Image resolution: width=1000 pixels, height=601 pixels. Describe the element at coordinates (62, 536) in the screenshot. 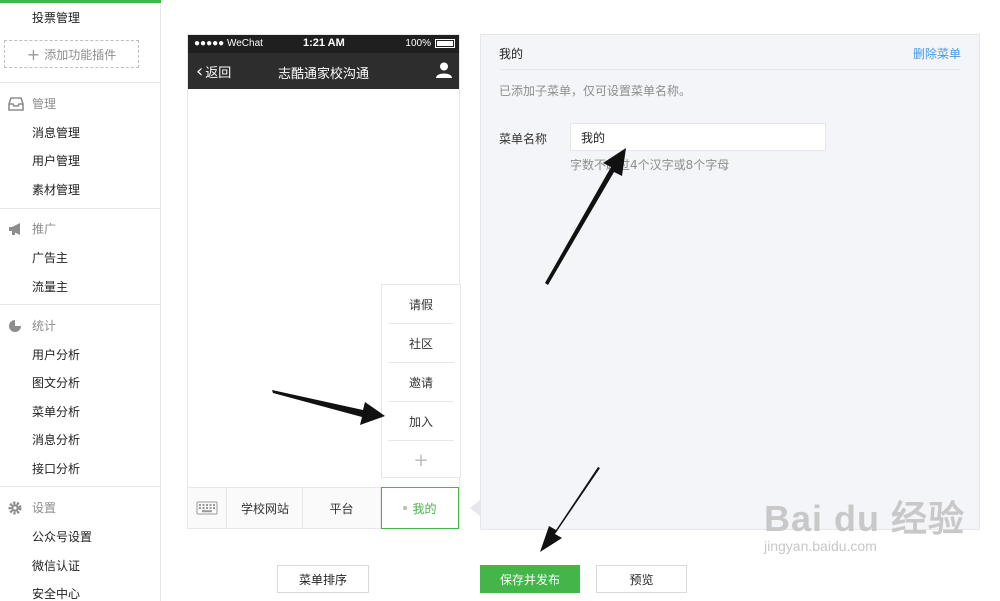

I see `sidebar-item-account-settings: 公众号设置` at that location.